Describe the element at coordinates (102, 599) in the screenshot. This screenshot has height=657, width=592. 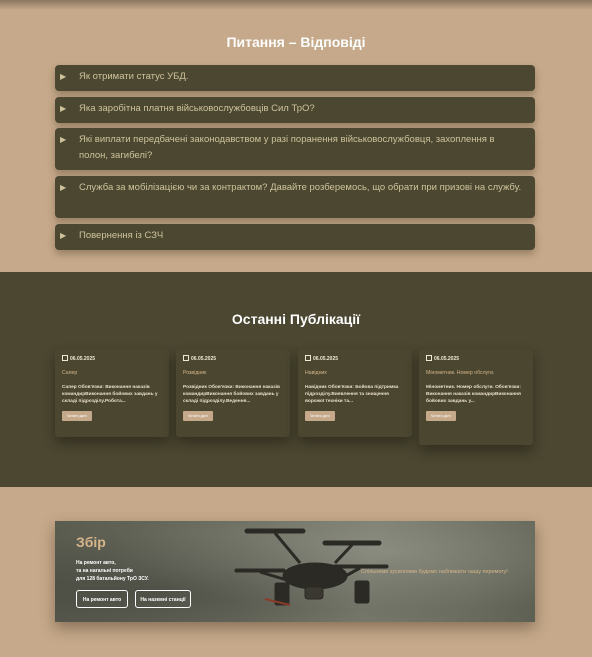
I see `car-repair-button: На ремонт авто` at that location.